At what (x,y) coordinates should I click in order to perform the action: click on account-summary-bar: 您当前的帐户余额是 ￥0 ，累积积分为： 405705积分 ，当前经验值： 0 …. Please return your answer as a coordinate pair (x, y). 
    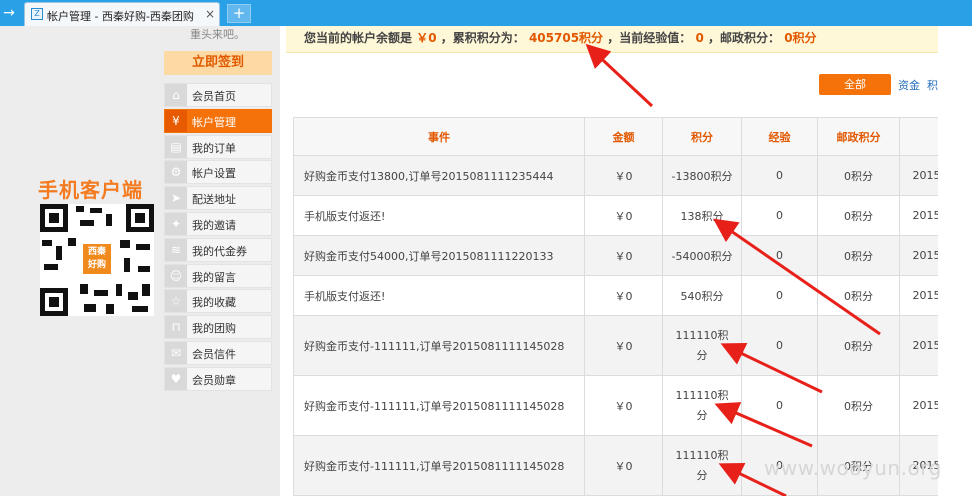
    Looking at the image, I should click on (612, 39).